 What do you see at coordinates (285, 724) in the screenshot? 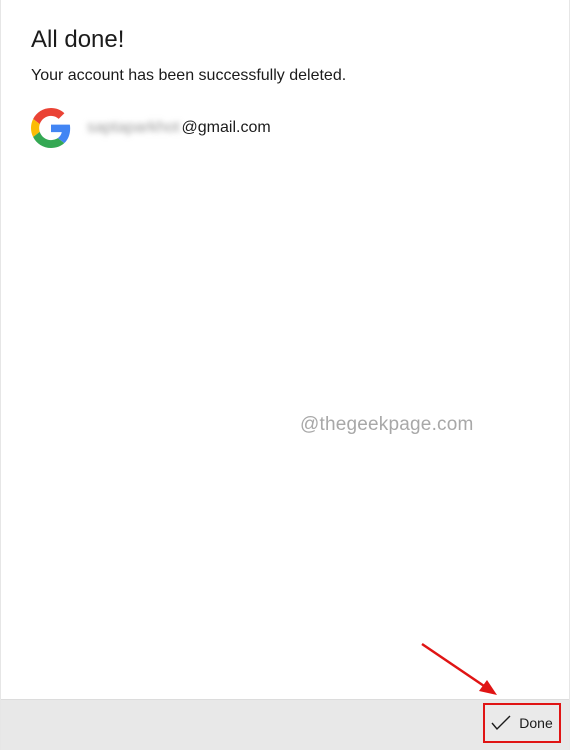
I see `dialog-footer: Done` at bounding box center [285, 724].